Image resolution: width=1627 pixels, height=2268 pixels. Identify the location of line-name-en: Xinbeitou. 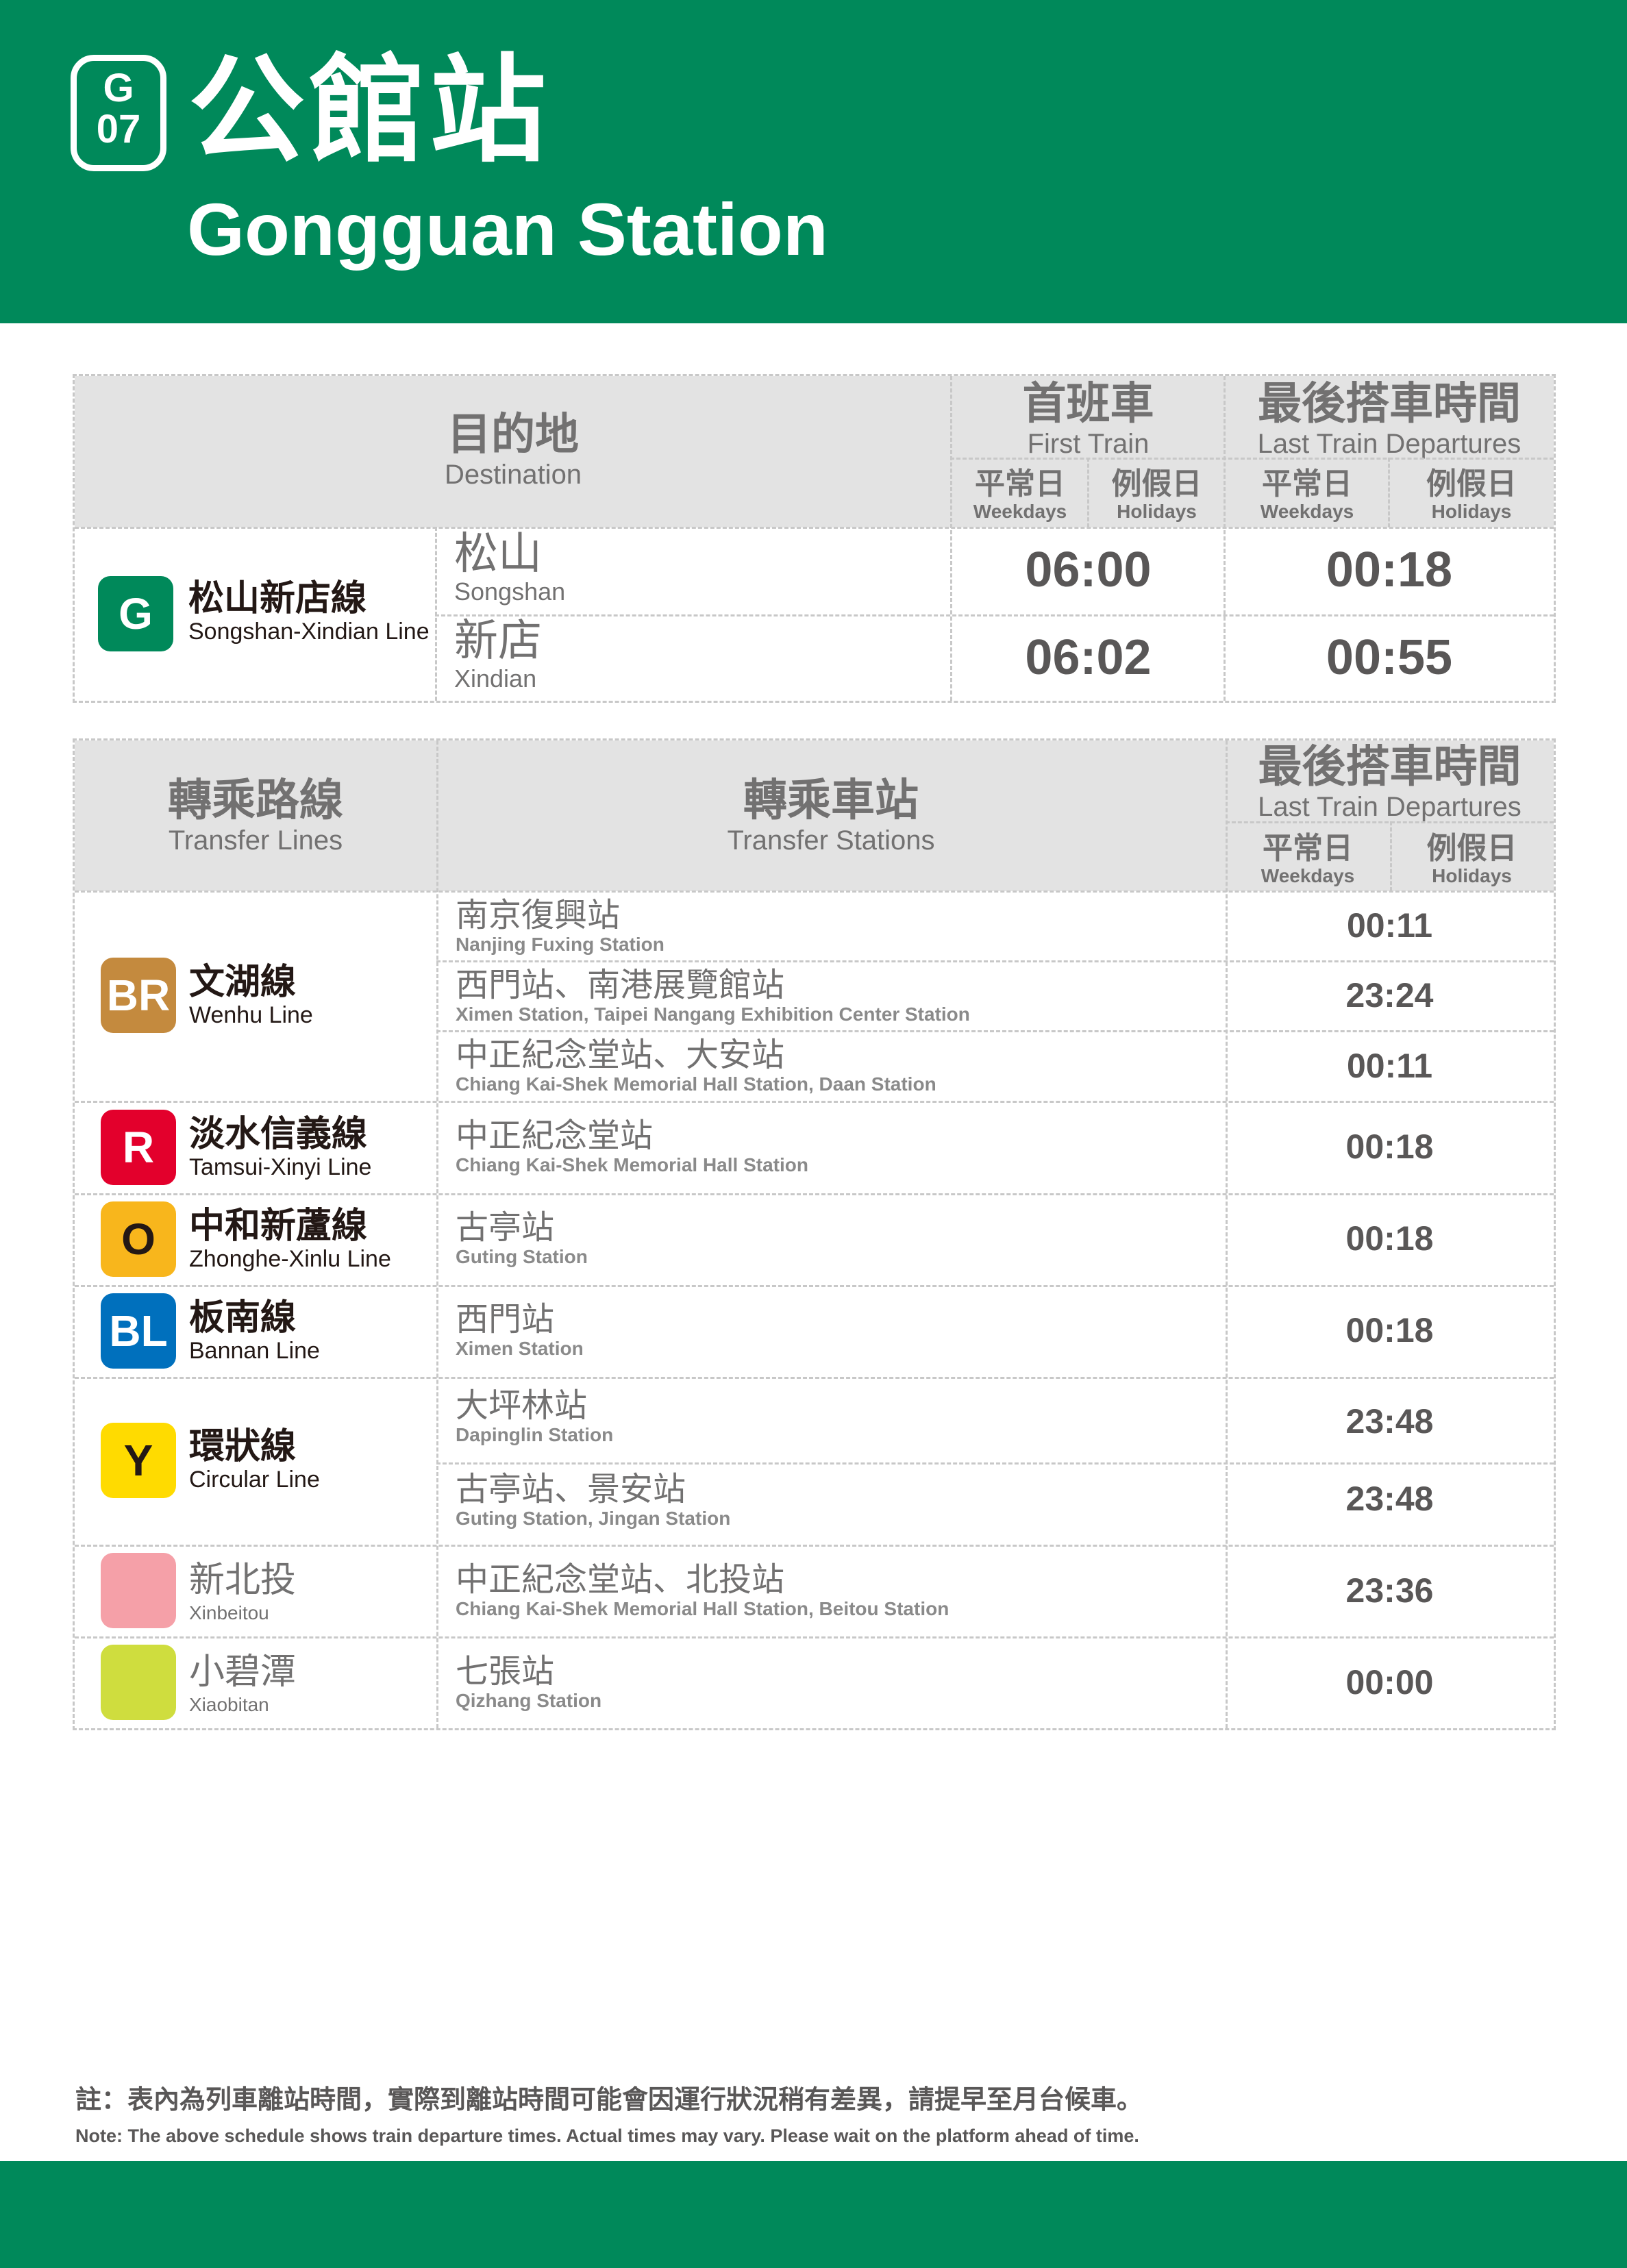
(229, 1612).